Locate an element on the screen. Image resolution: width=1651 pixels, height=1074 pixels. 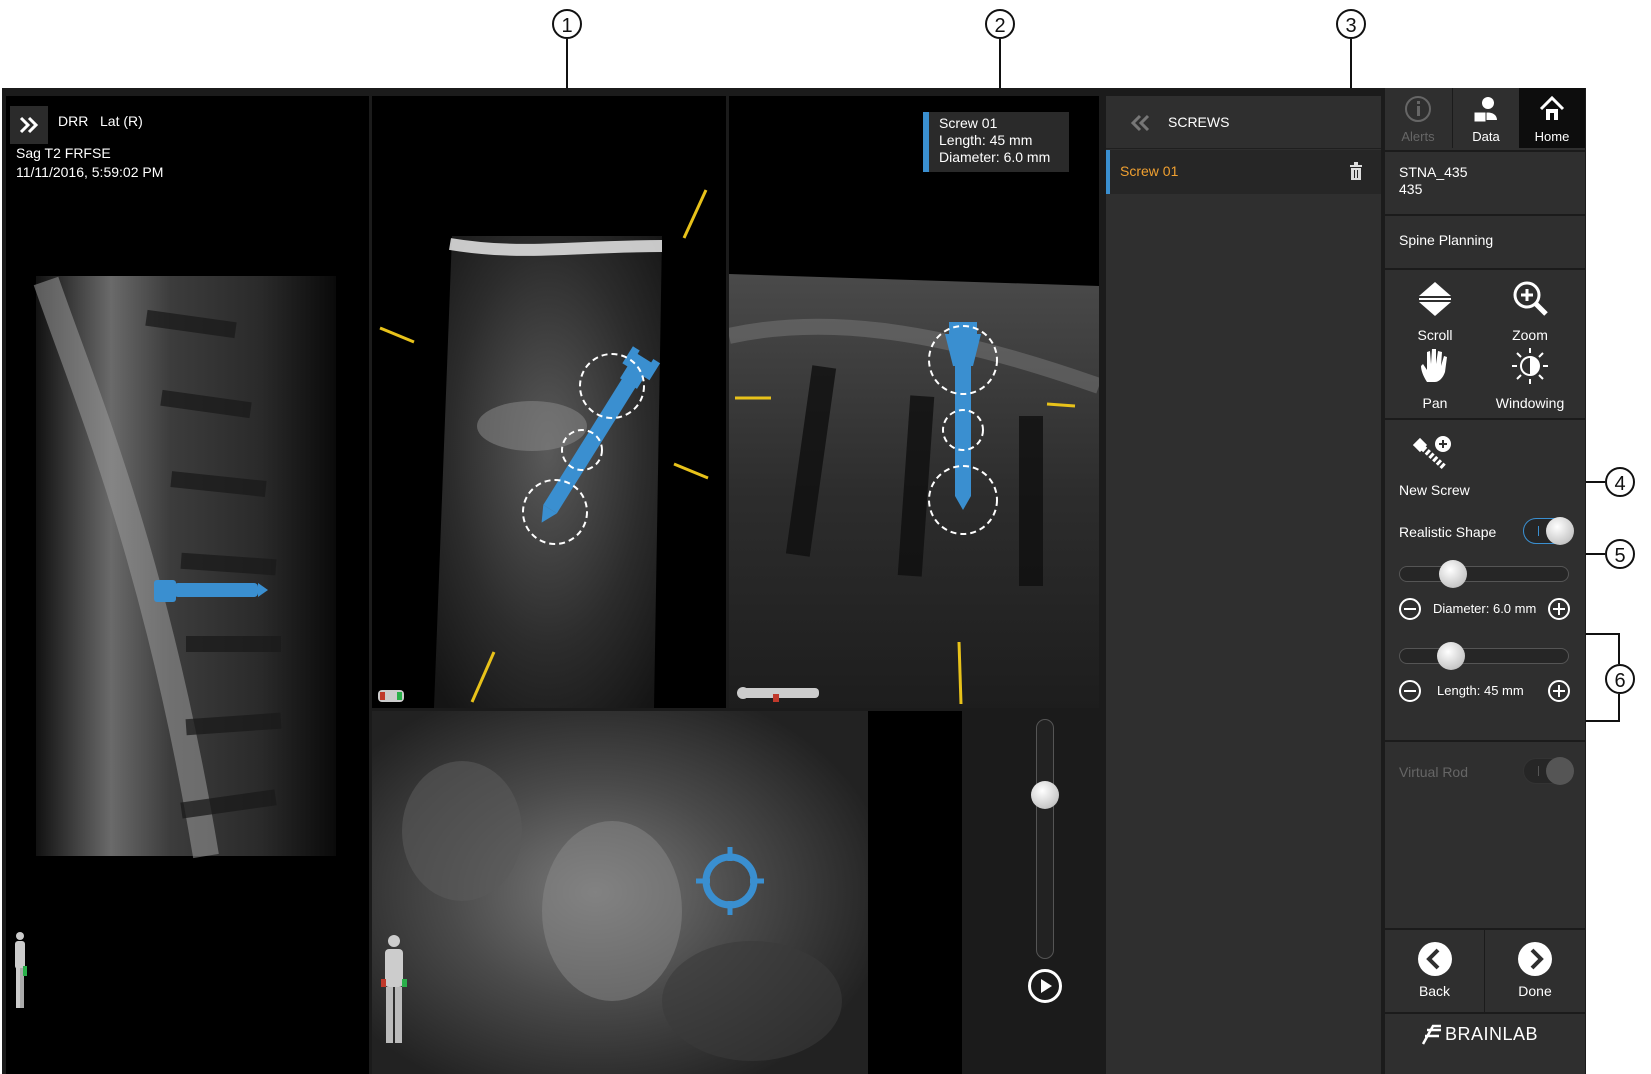
tab-data-label: Data is located at coordinates (1486, 136).